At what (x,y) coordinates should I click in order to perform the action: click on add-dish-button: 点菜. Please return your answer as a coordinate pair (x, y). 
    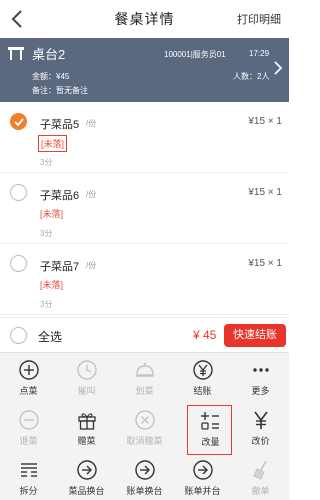
    Looking at the image, I should click on (28, 380).